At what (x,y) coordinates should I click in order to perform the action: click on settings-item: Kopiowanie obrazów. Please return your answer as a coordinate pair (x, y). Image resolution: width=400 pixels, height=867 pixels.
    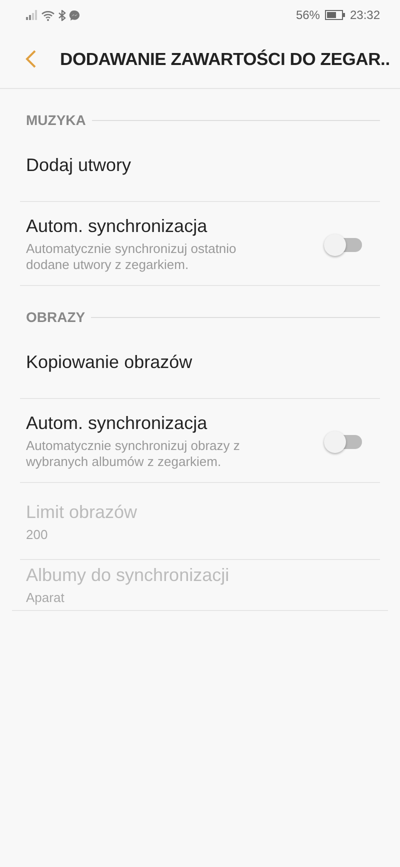
    Looking at the image, I should click on (200, 362).